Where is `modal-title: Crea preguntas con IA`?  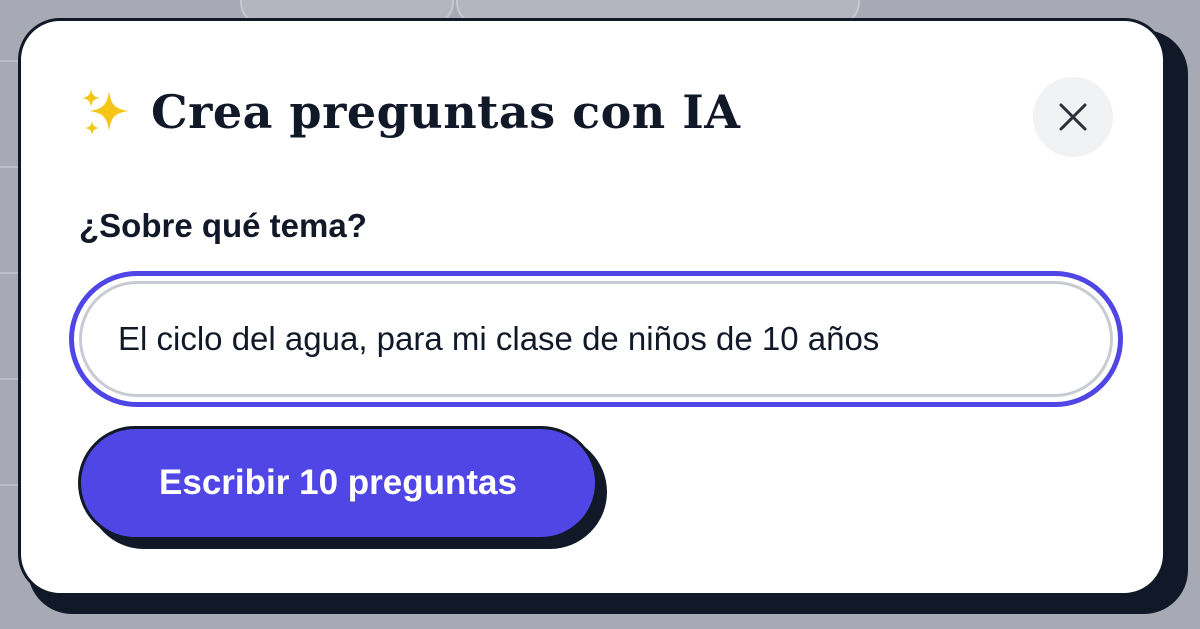
modal-title: Crea preguntas con IA is located at coordinates (446, 112).